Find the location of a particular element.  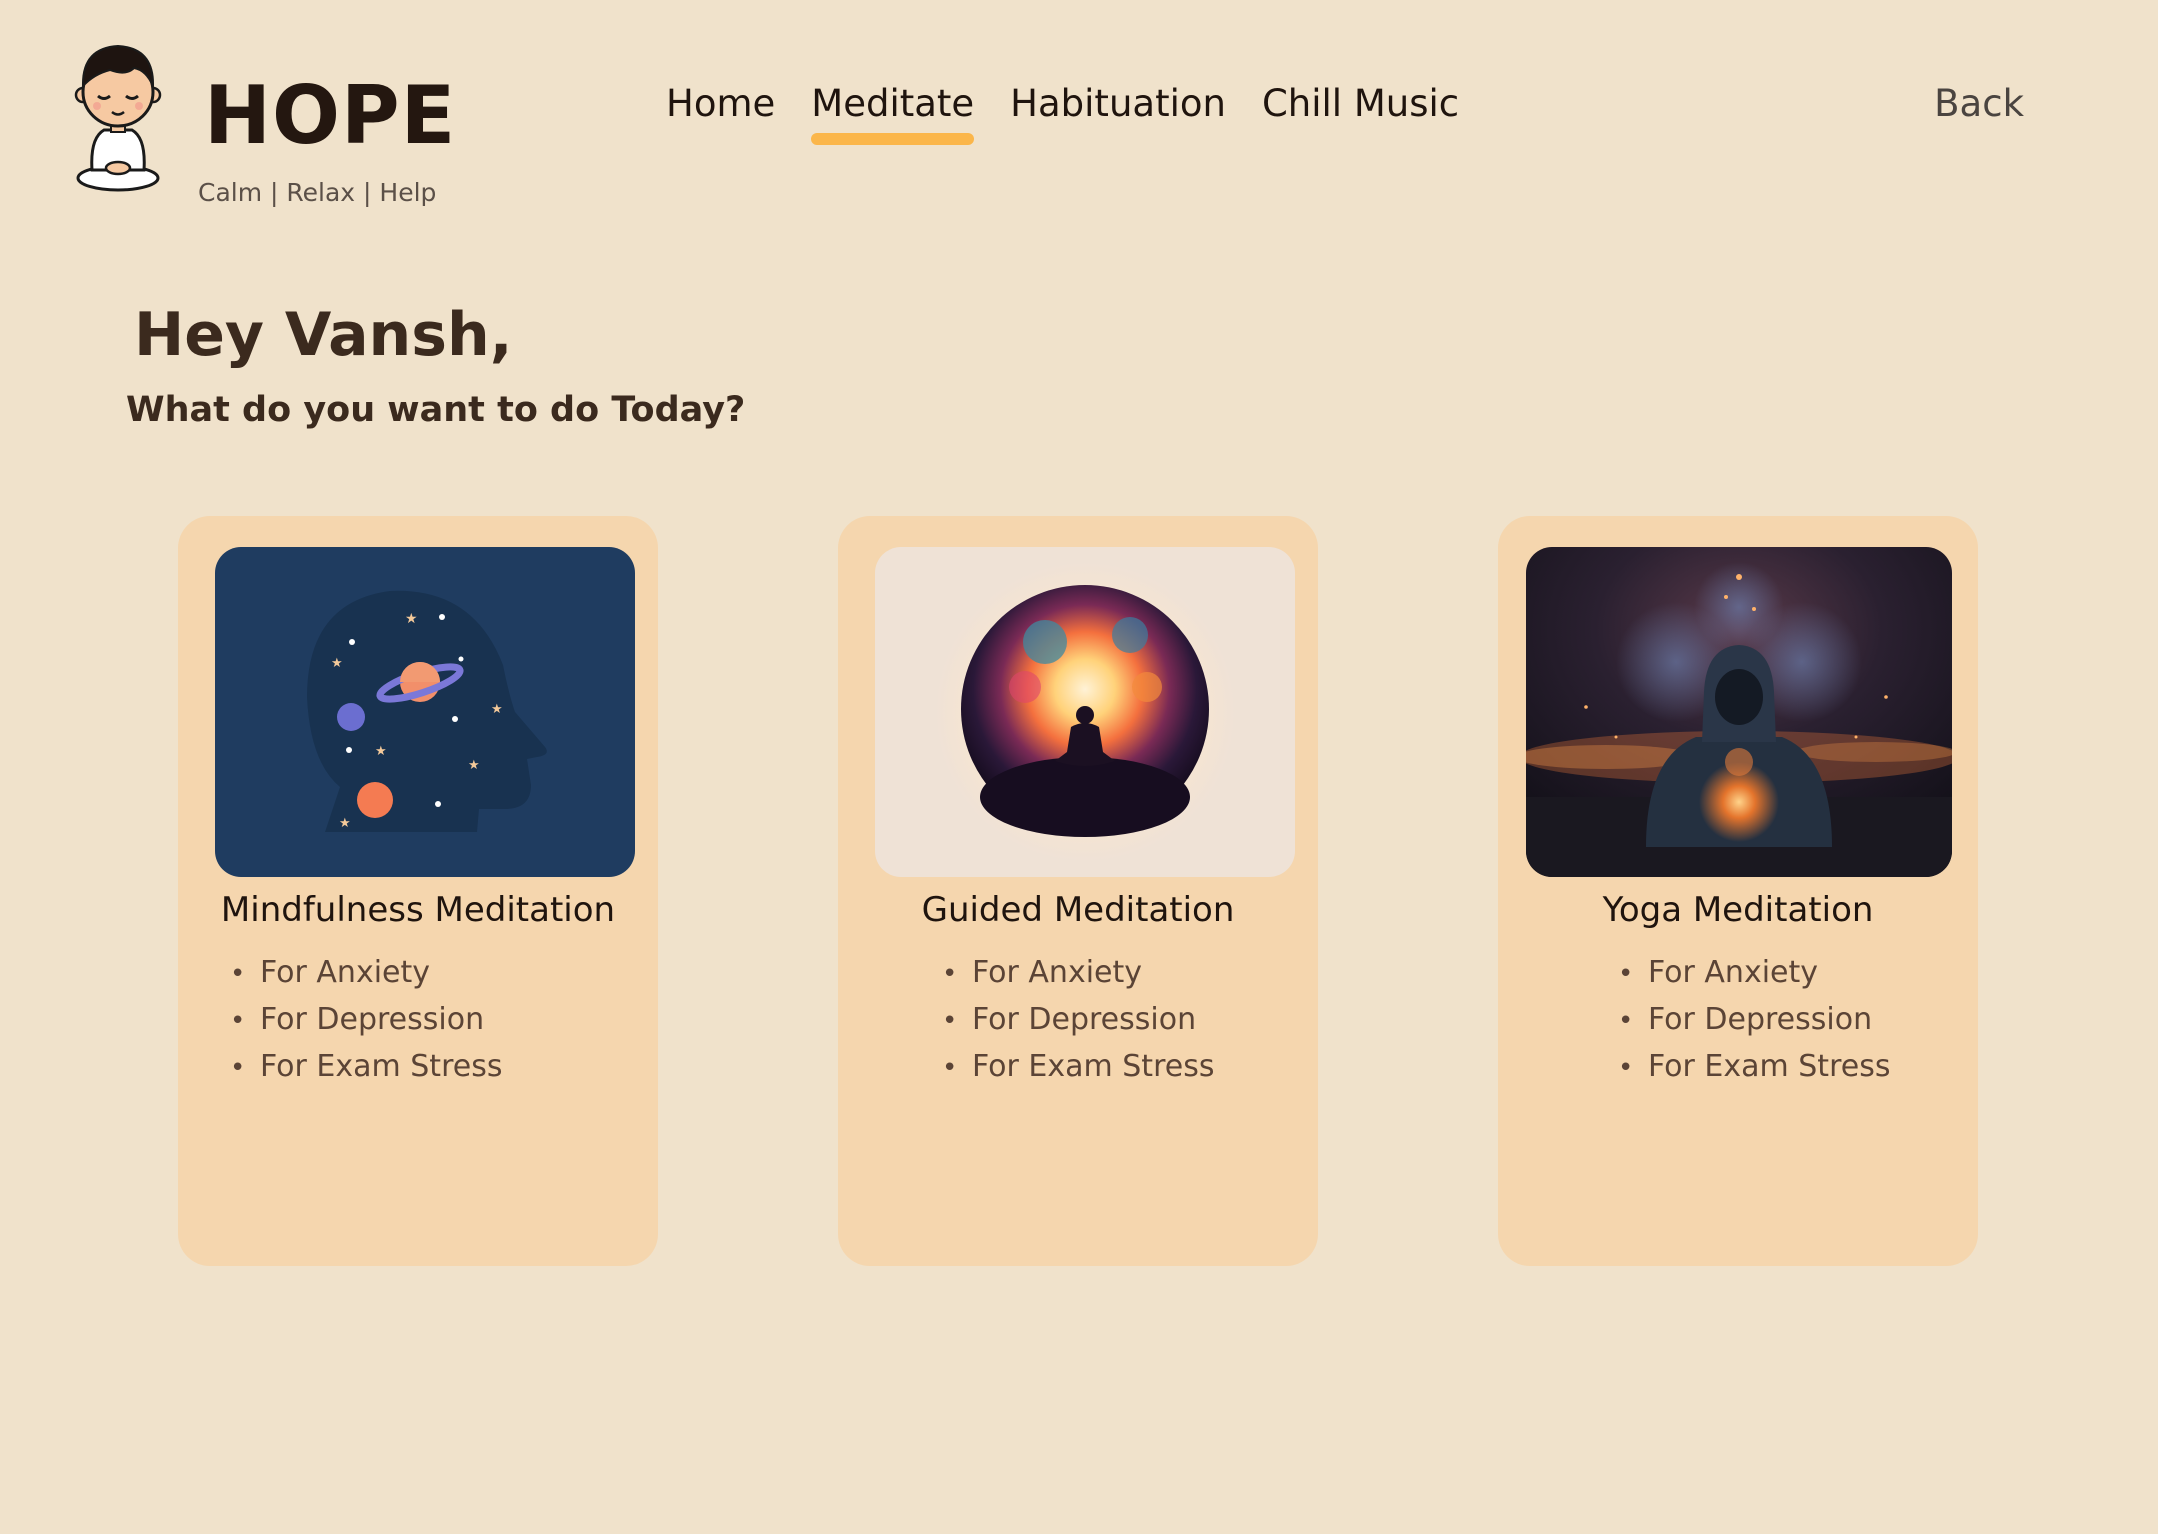

space-head-illustration-icon: ★ ★ ★ ★ ★ ★ is located at coordinates (425, 712).